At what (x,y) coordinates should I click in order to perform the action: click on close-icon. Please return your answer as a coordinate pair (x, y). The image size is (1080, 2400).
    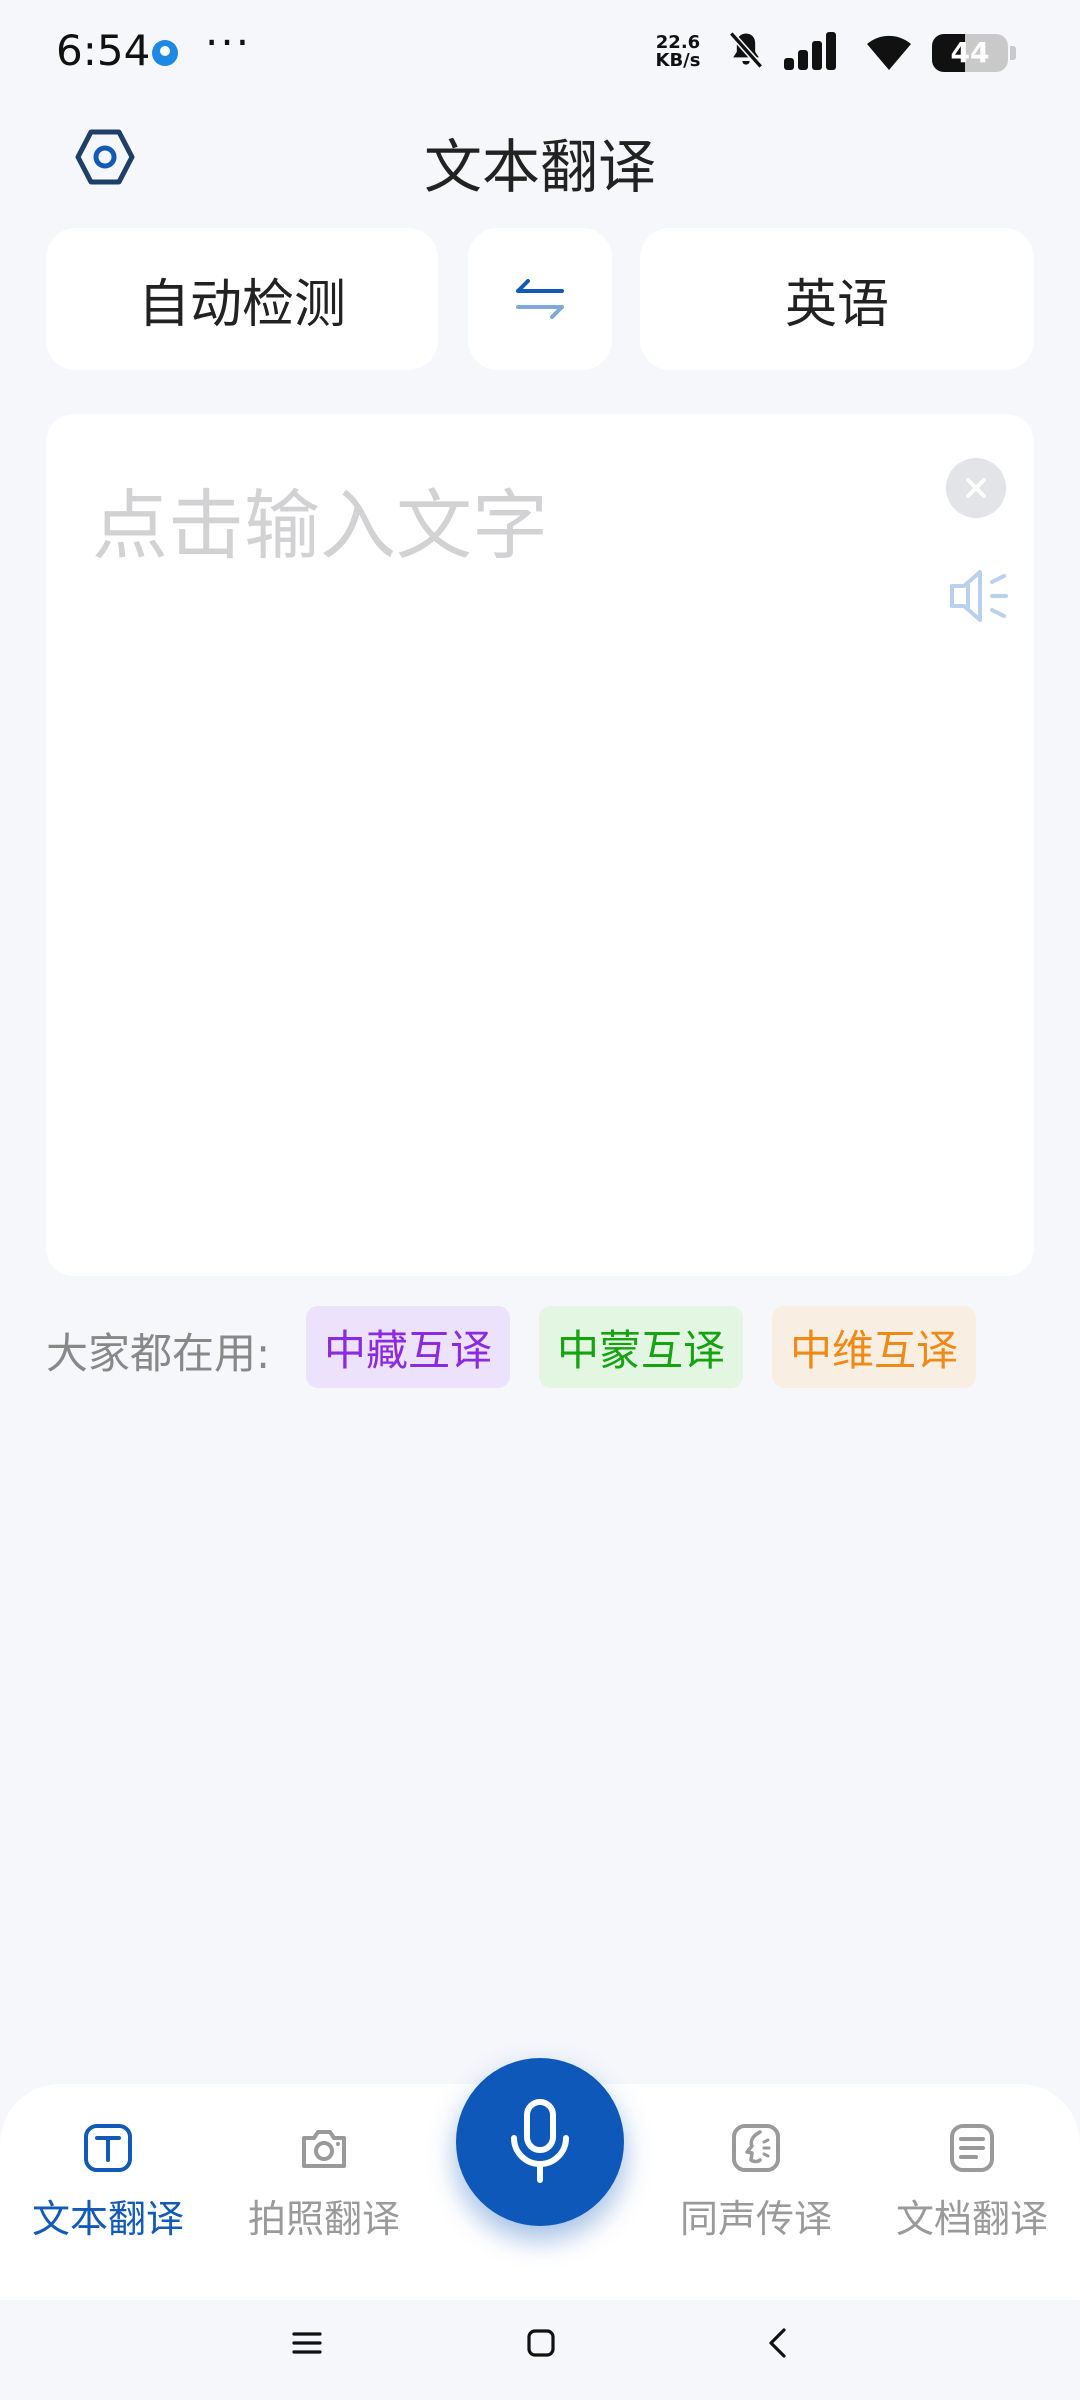
    Looking at the image, I should click on (976, 488).